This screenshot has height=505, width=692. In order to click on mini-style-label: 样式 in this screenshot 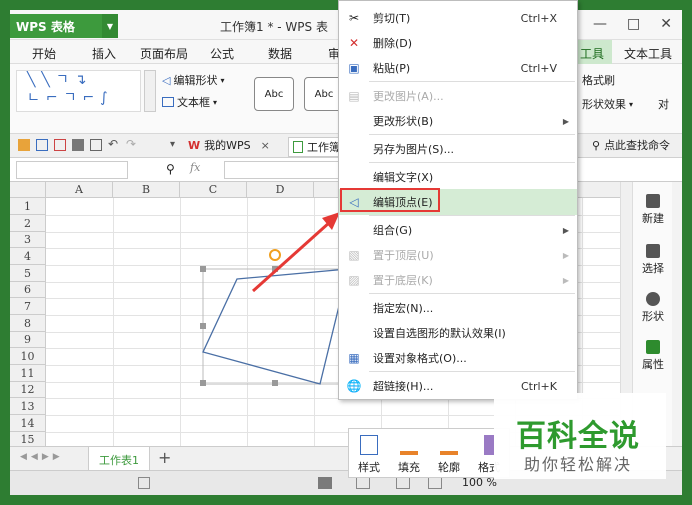, I will do `click(369, 467)`.